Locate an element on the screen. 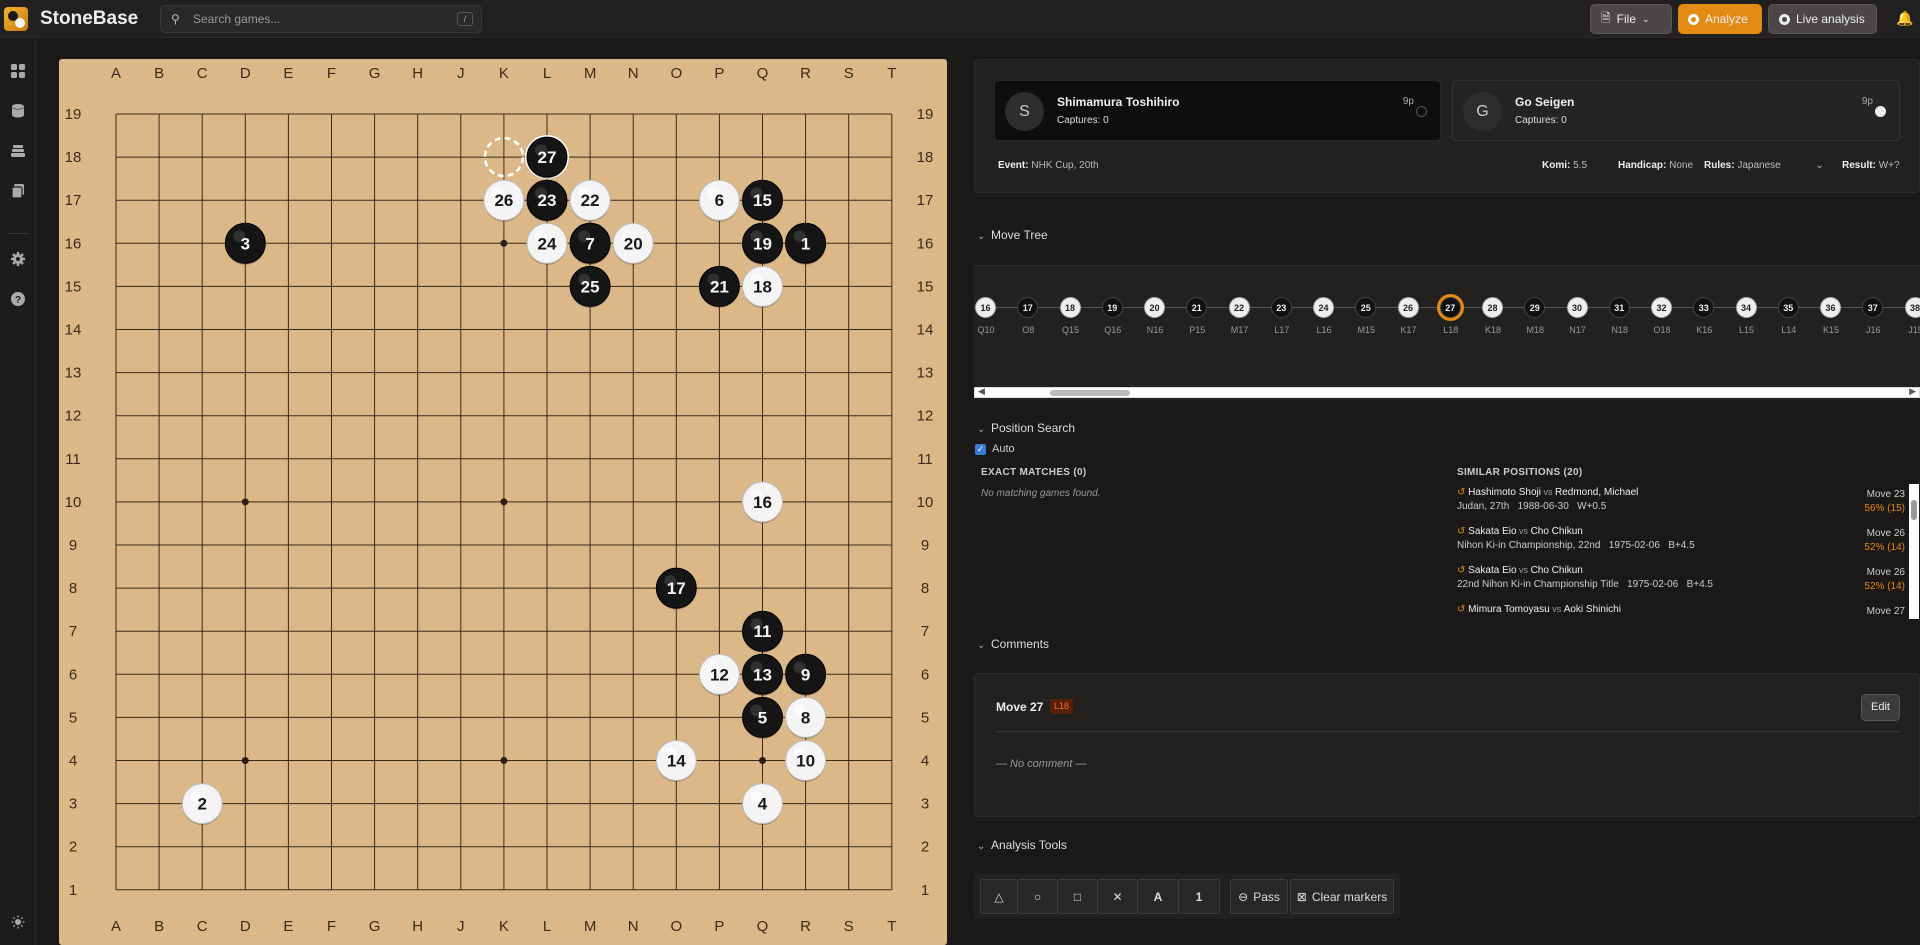 This screenshot has height=945, width=1920. similar-players: ↺ Sakata Eio vs Cho Chikun is located at coordinates (1520, 531).